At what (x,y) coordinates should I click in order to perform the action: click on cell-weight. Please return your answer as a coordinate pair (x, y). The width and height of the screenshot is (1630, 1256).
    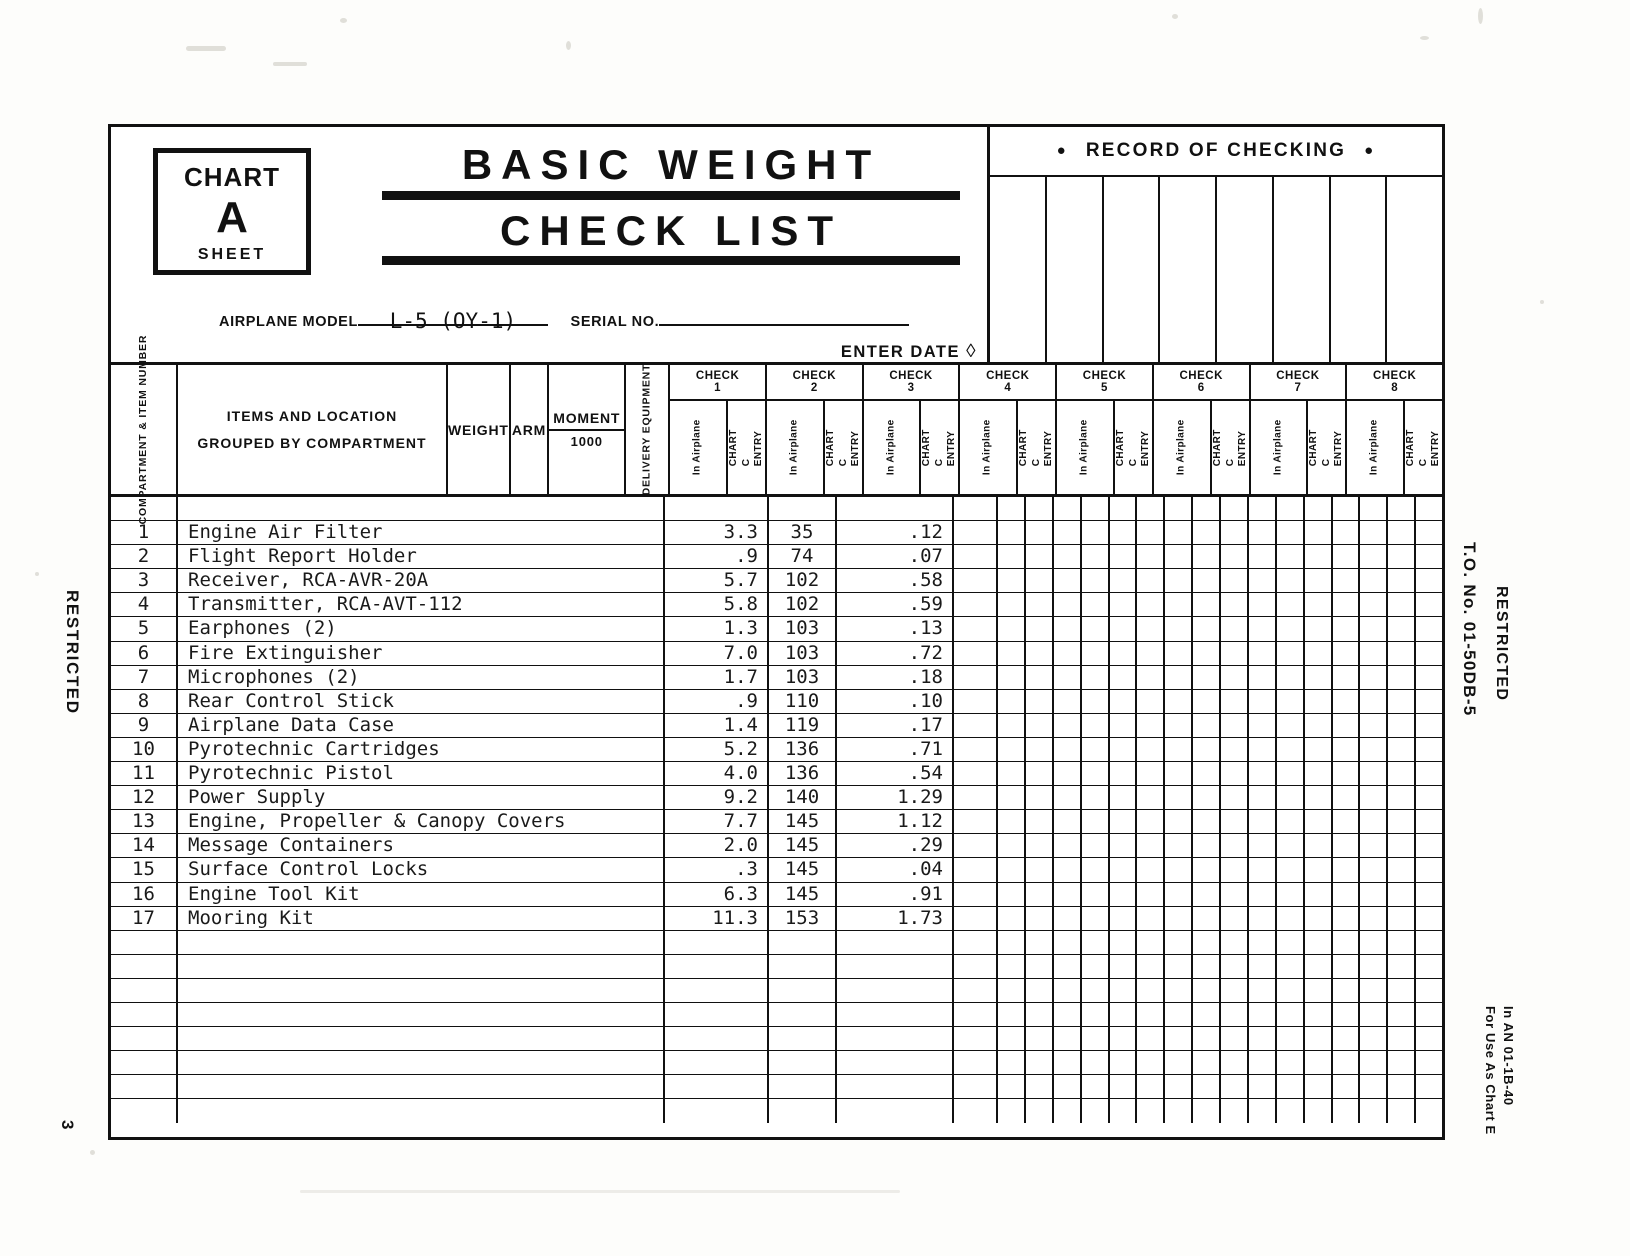
    Looking at the image, I should click on (717, 509).